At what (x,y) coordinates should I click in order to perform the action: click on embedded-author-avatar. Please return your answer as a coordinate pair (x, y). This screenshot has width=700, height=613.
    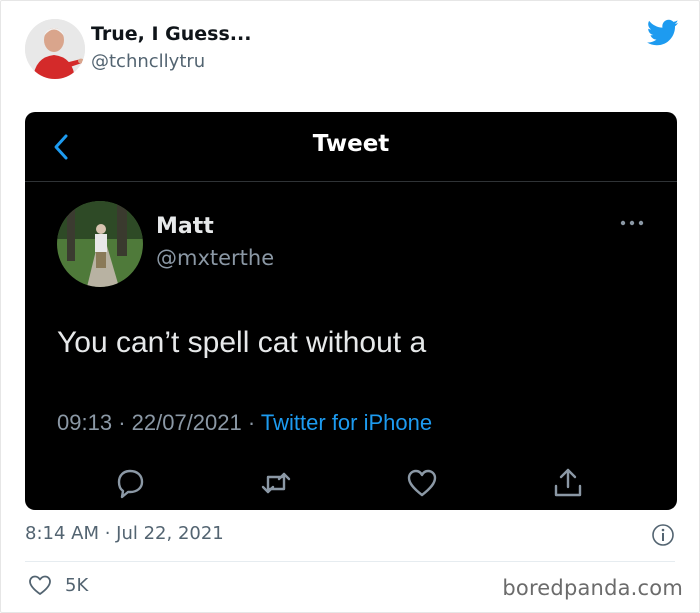
    Looking at the image, I should click on (100, 244).